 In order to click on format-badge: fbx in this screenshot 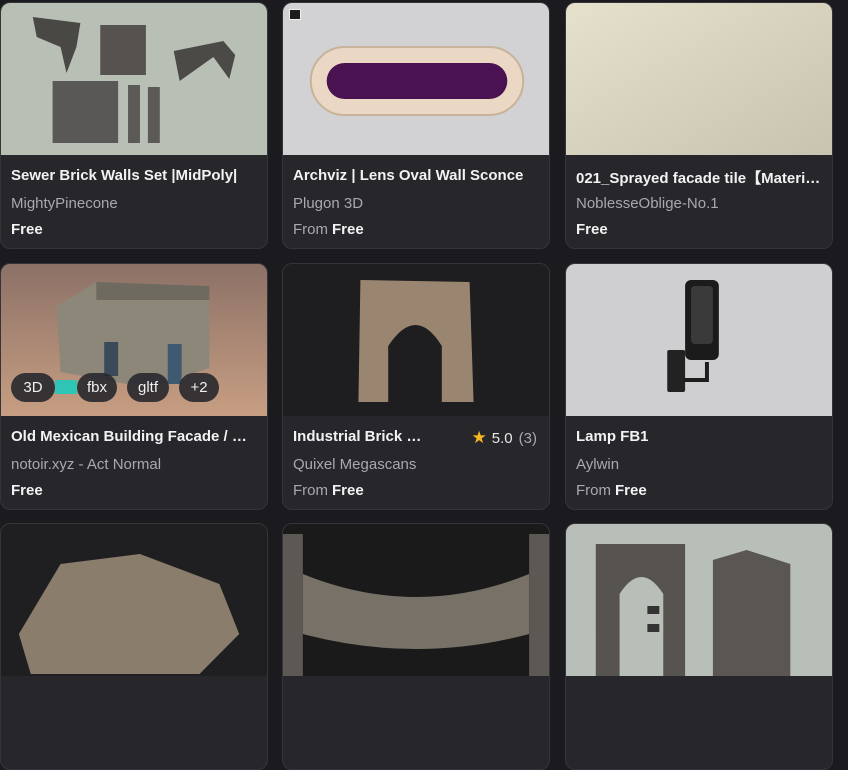, I will do `click(97, 387)`.